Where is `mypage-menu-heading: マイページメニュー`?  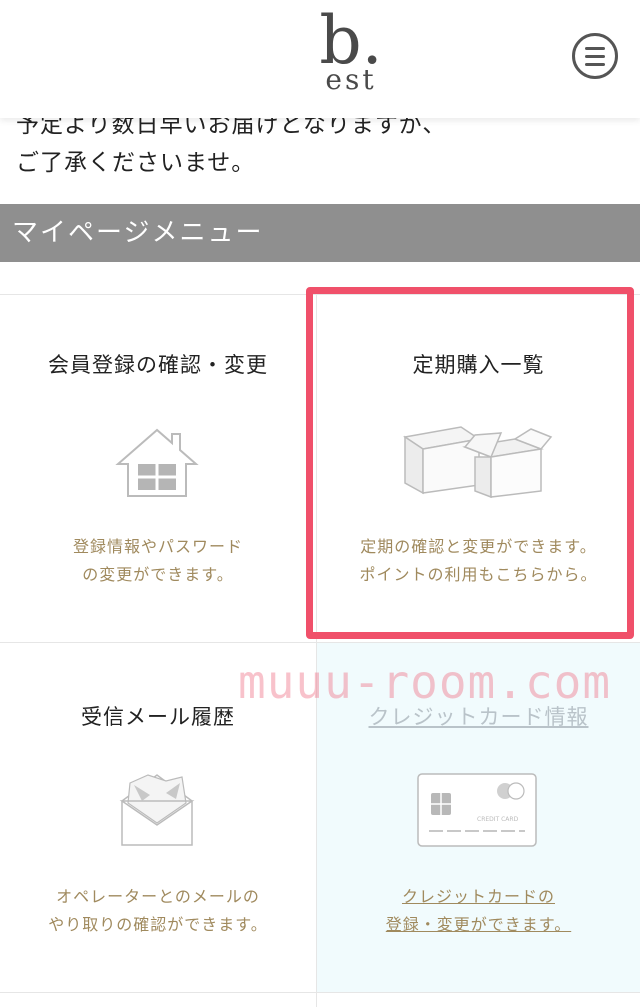 mypage-menu-heading: マイページメニュー is located at coordinates (320, 233).